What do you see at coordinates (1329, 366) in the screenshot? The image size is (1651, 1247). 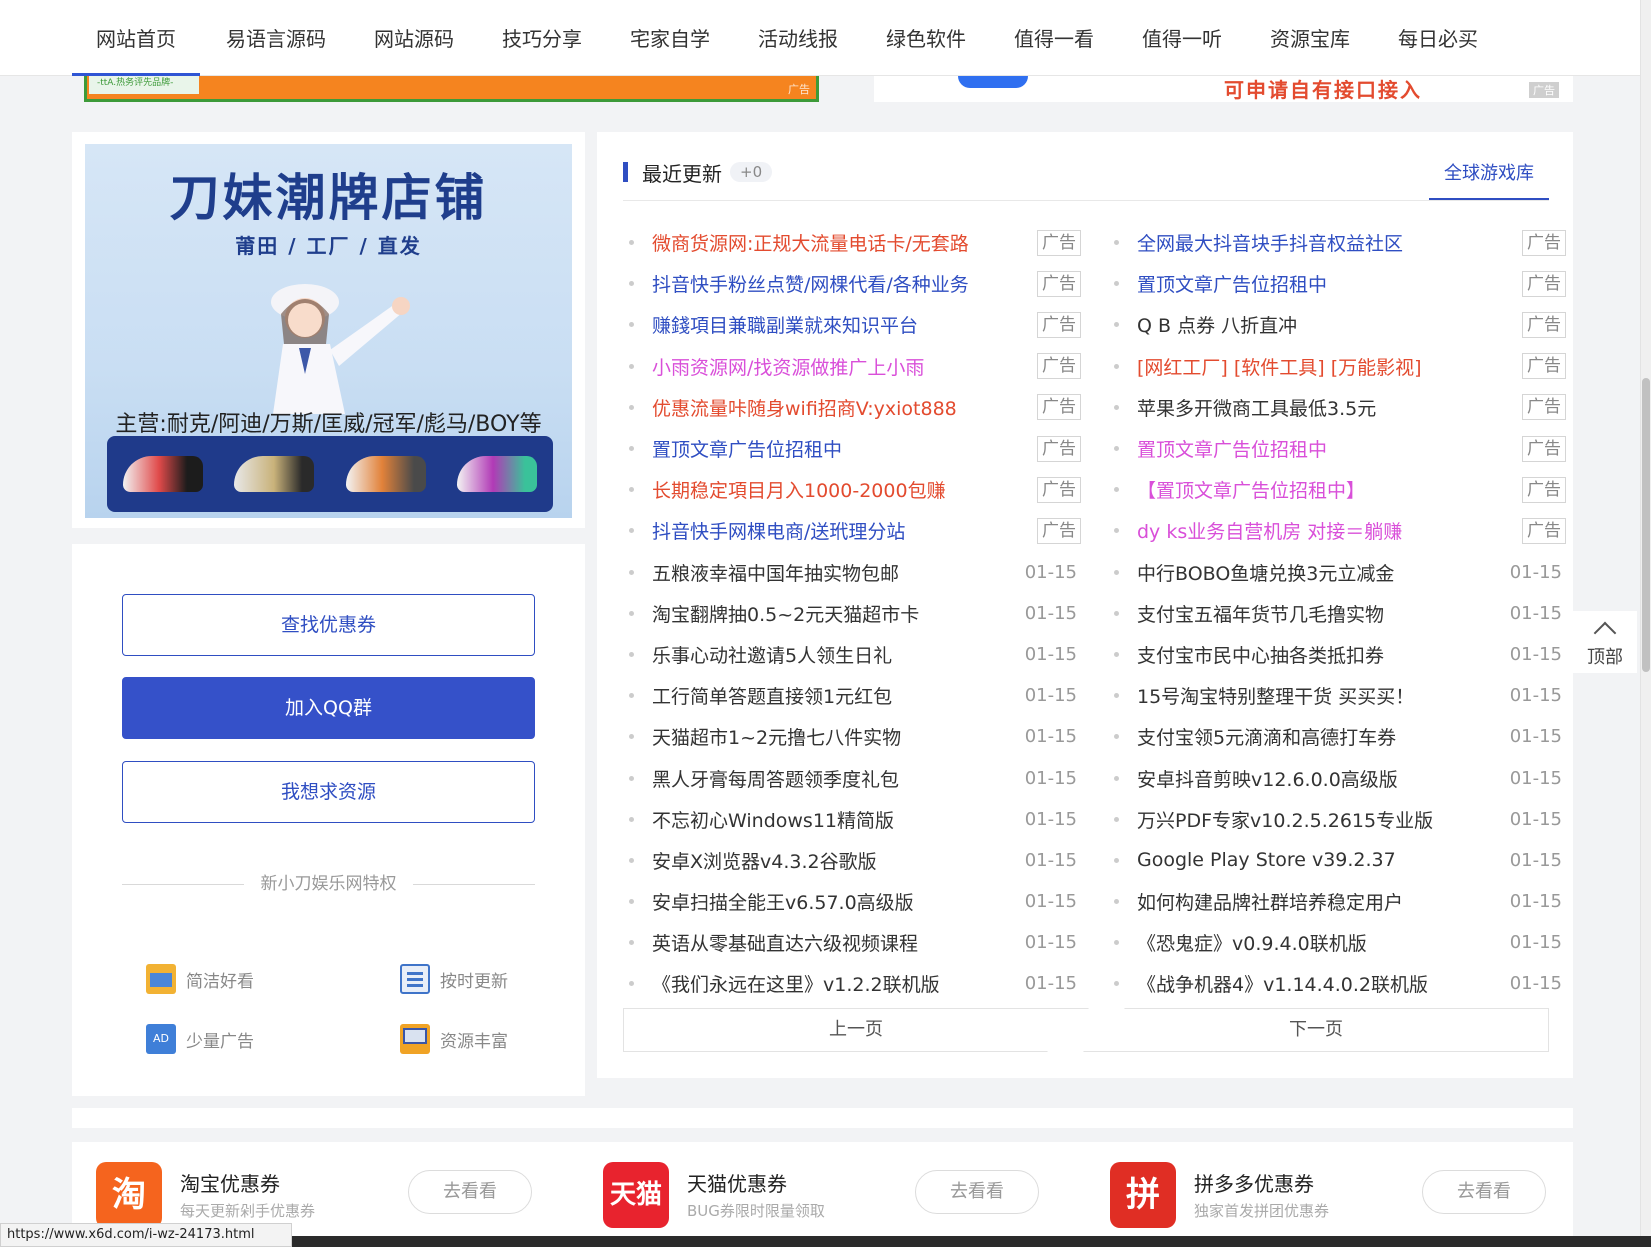 I see `list-item-link: [网红工厂] [软件工具] [万能影视]` at bounding box center [1329, 366].